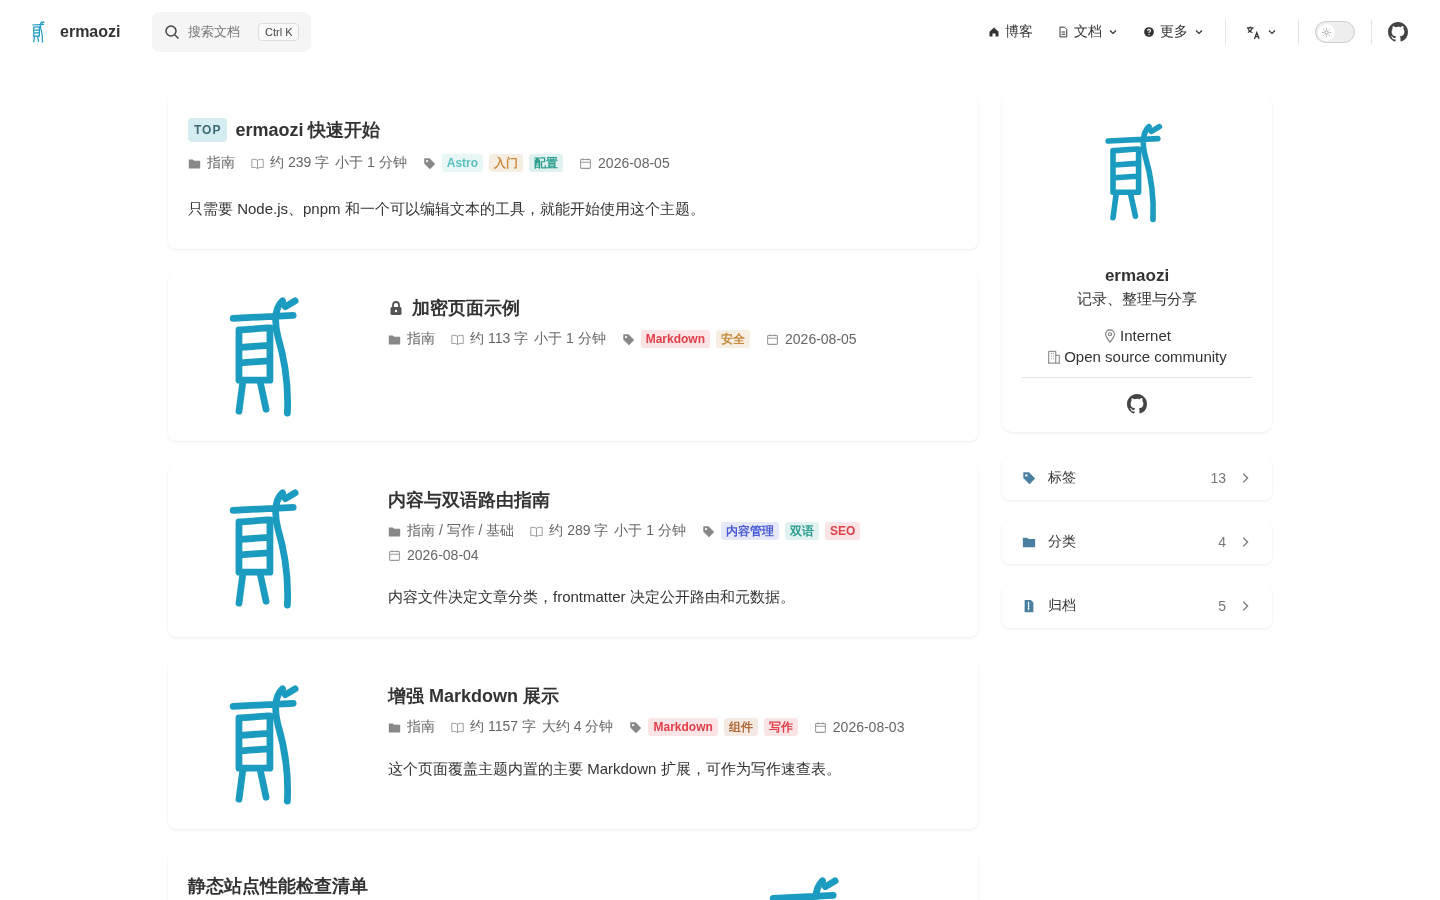  I want to click on document-icon, so click(1063, 32).